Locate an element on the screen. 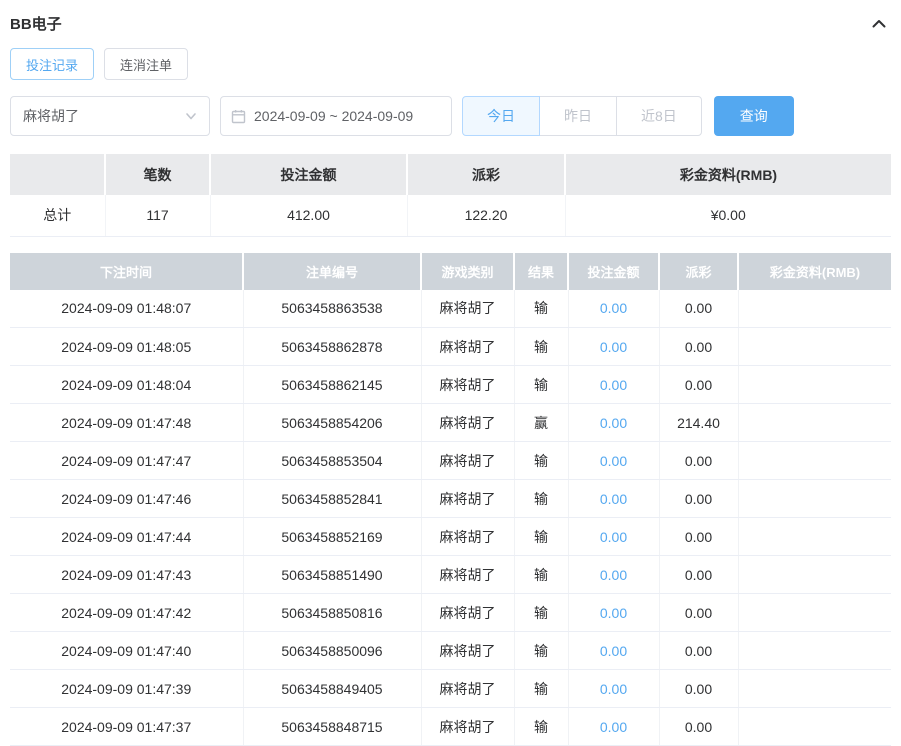 The width and height of the screenshot is (901, 746). yesterday-button: 昨日 is located at coordinates (578, 116).